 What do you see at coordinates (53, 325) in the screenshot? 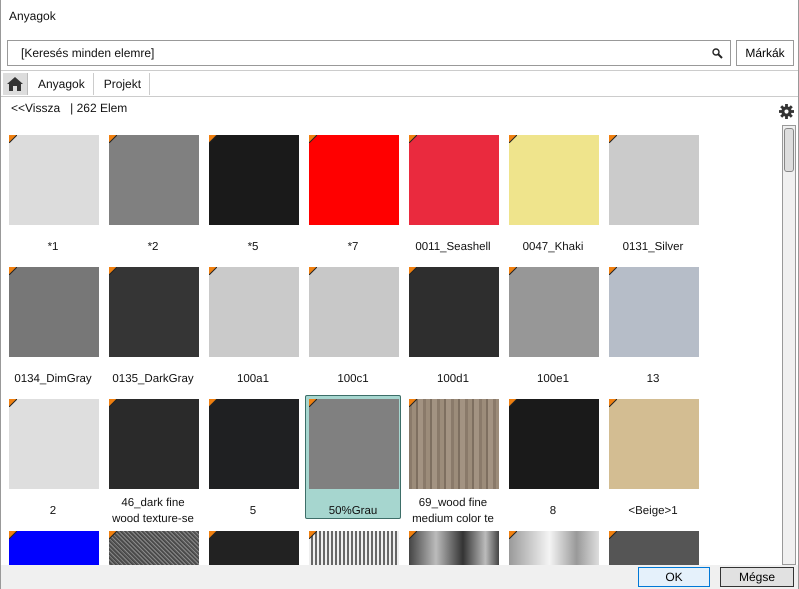
I see `material-tile: 0134_DimGray` at bounding box center [53, 325].